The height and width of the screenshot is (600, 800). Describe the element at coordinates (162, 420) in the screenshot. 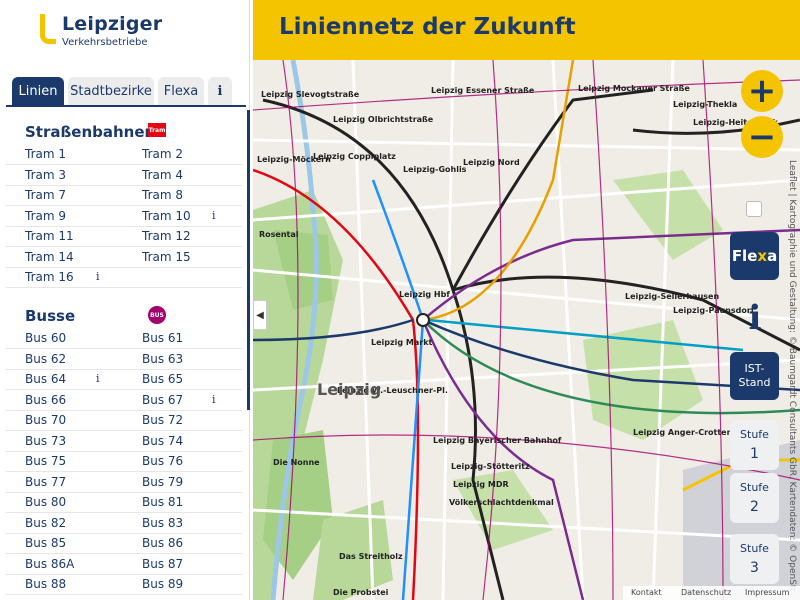

I see `line-item: Bus 72` at that location.